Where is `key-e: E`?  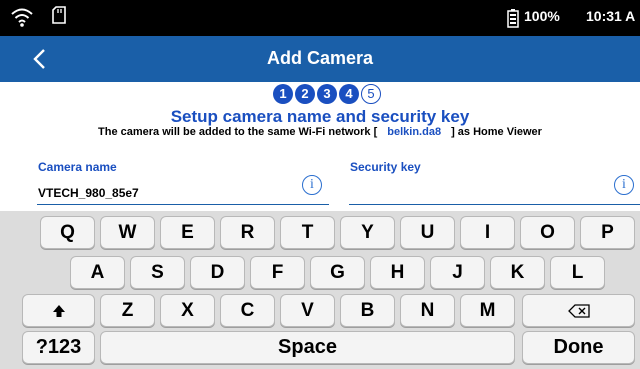
key-e: E is located at coordinates (187, 232).